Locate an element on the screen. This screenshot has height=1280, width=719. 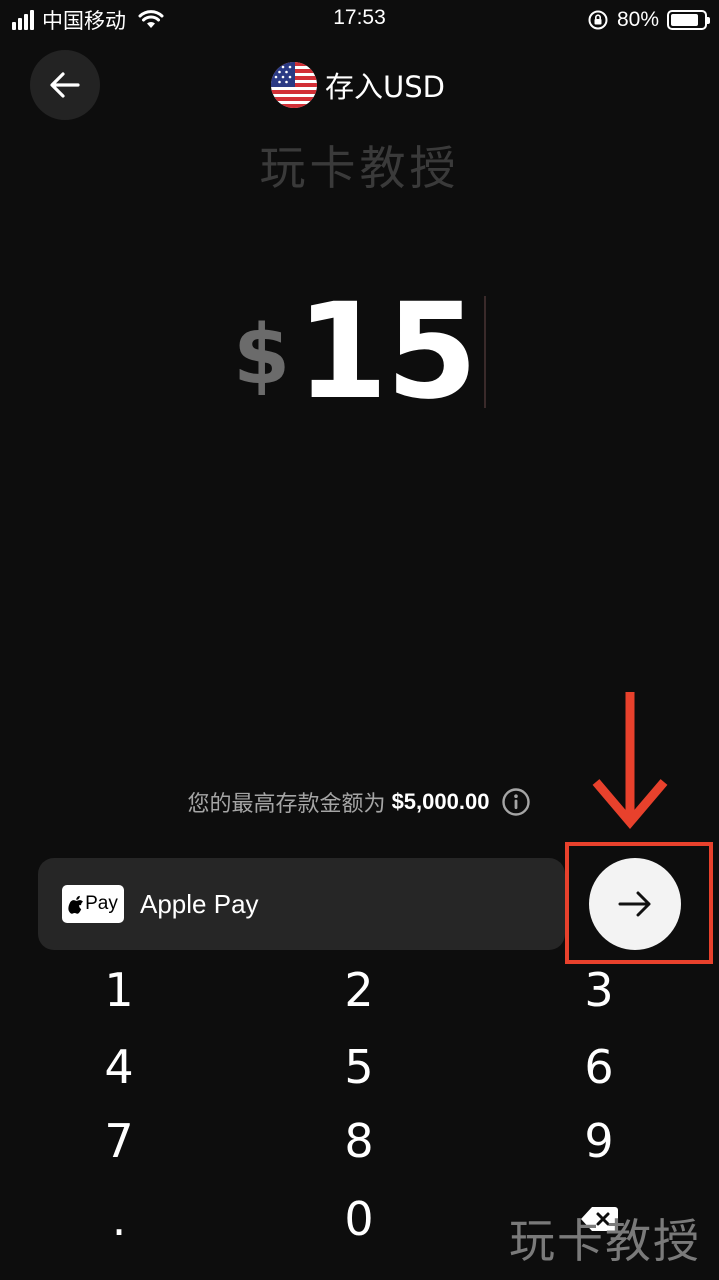
apple-pay-badge: Pay is located at coordinates (93, 904).